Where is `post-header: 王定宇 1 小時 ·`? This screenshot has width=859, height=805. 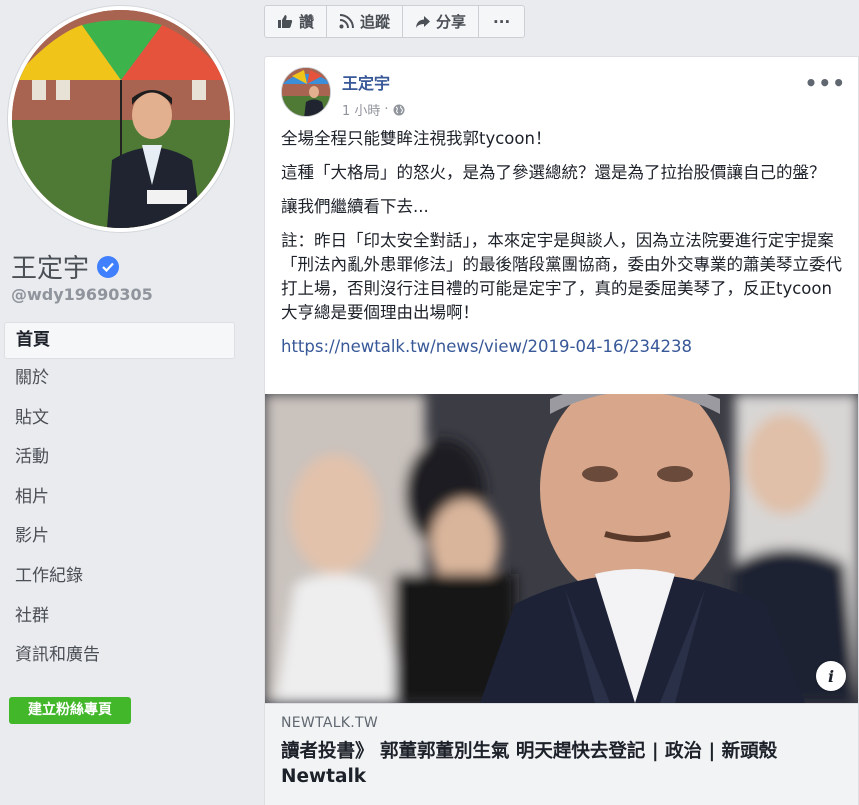 post-header: 王定宇 1 小時 · is located at coordinates (343, 93).